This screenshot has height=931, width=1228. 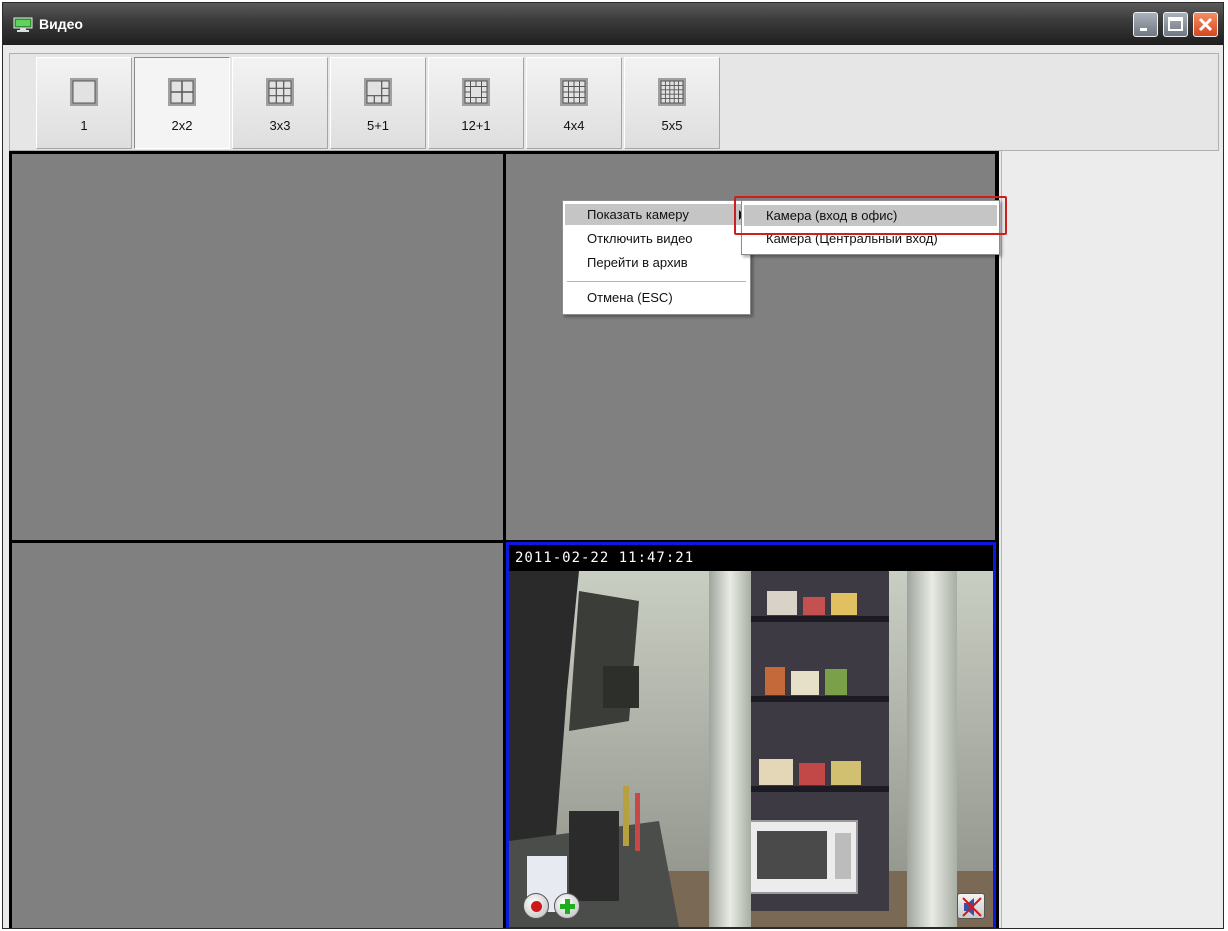 What do you see at coordinates (574, 125) in the screenshot?
I see `layout-label: 4x4` at bounding box center [574, 125].